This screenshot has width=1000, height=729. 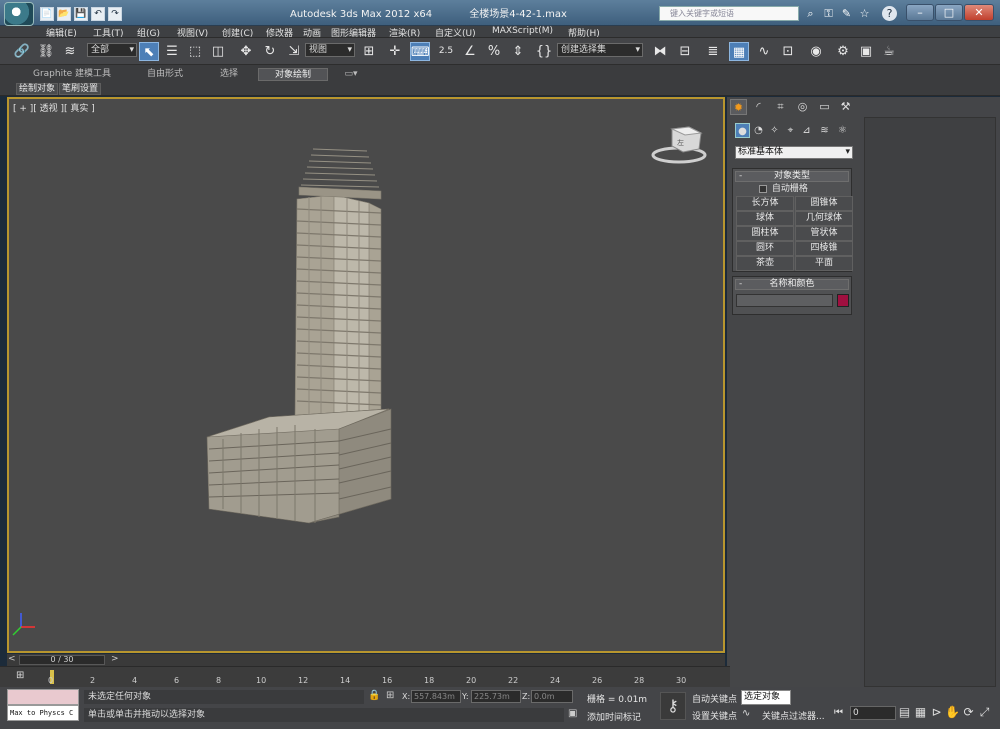 I want to click on space-warps-icon: ≋, so click(x=824, y=130).